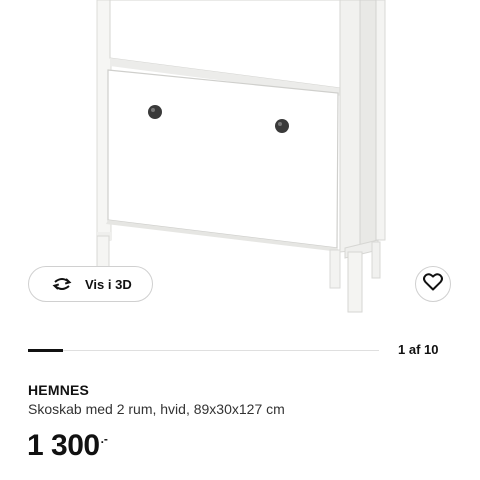 This screenshot has width=480, height=480. I want to click on view-in-3d-button: Vis i 3D, so click(90, 284).